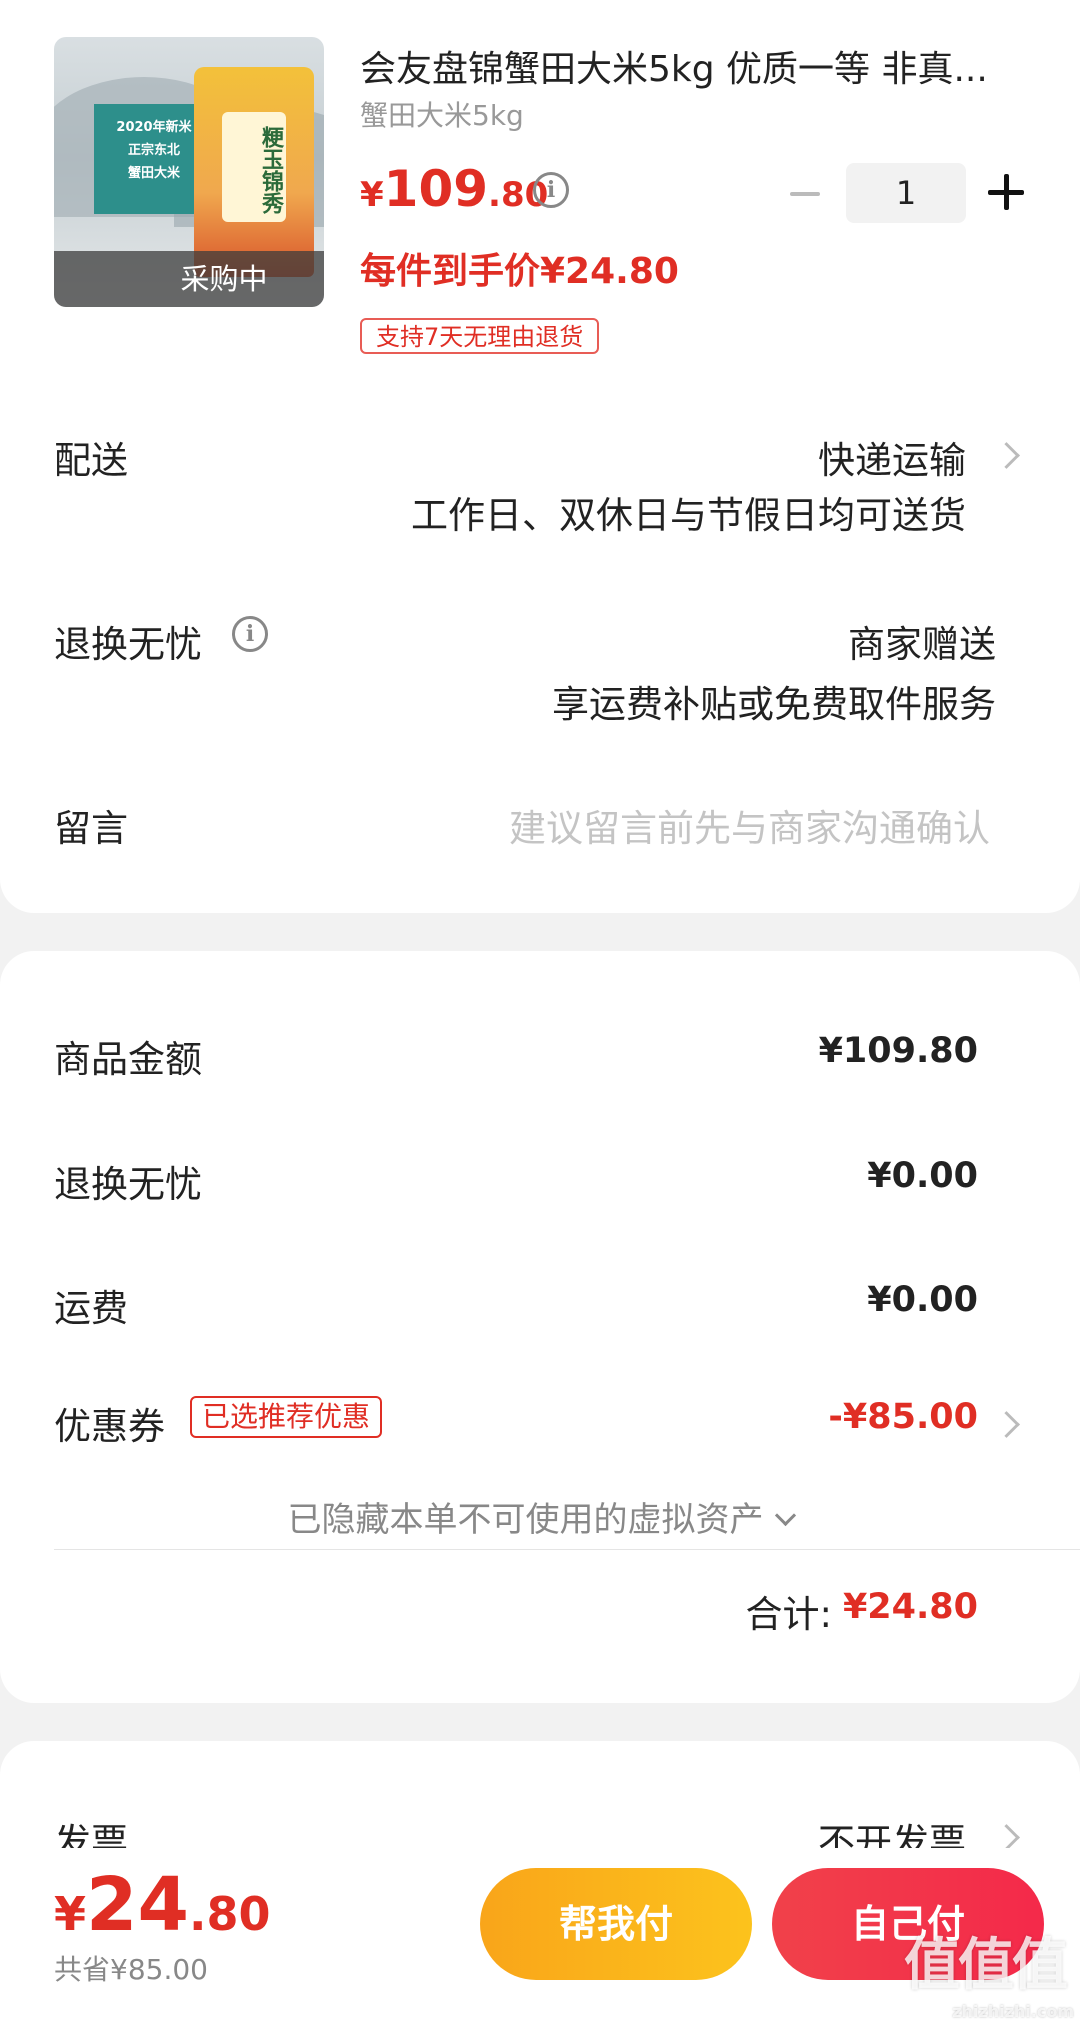  I want to click on hidden-assets-text: 已隐藏本单不可使用的虚拟资产, so click(525, 1520).